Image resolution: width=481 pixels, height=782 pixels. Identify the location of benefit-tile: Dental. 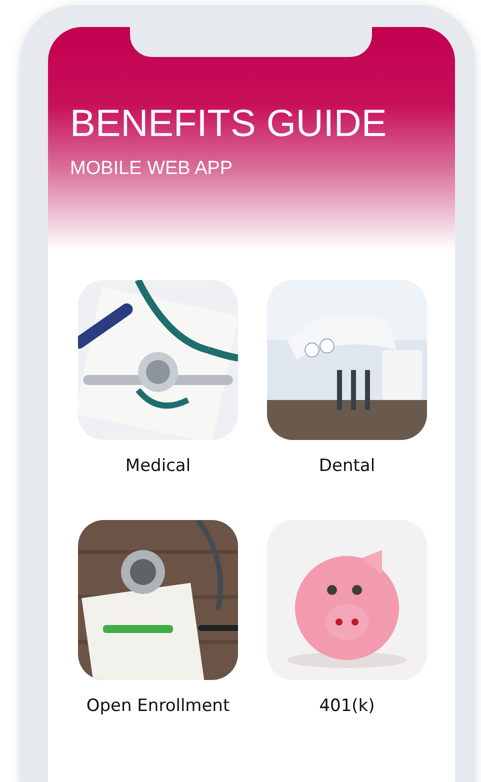
(347, 378).